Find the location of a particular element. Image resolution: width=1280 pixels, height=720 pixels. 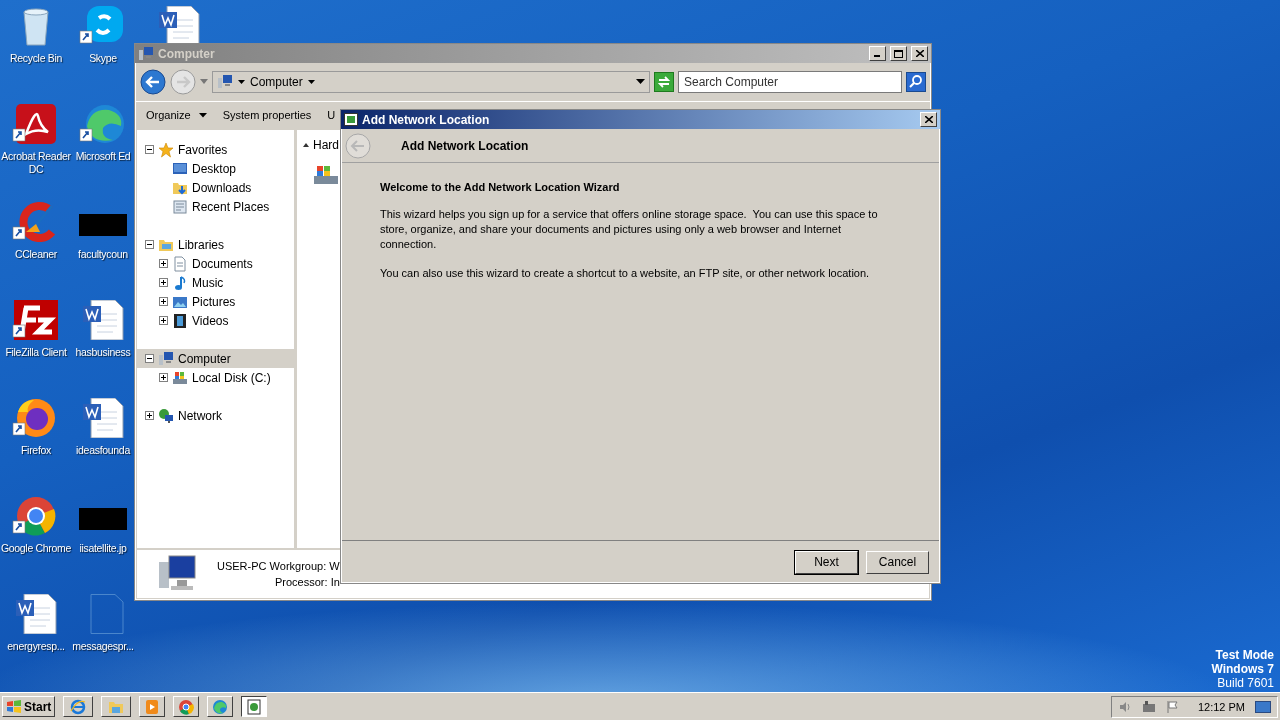

address-field: Computer is located at coordinates (431, 82).